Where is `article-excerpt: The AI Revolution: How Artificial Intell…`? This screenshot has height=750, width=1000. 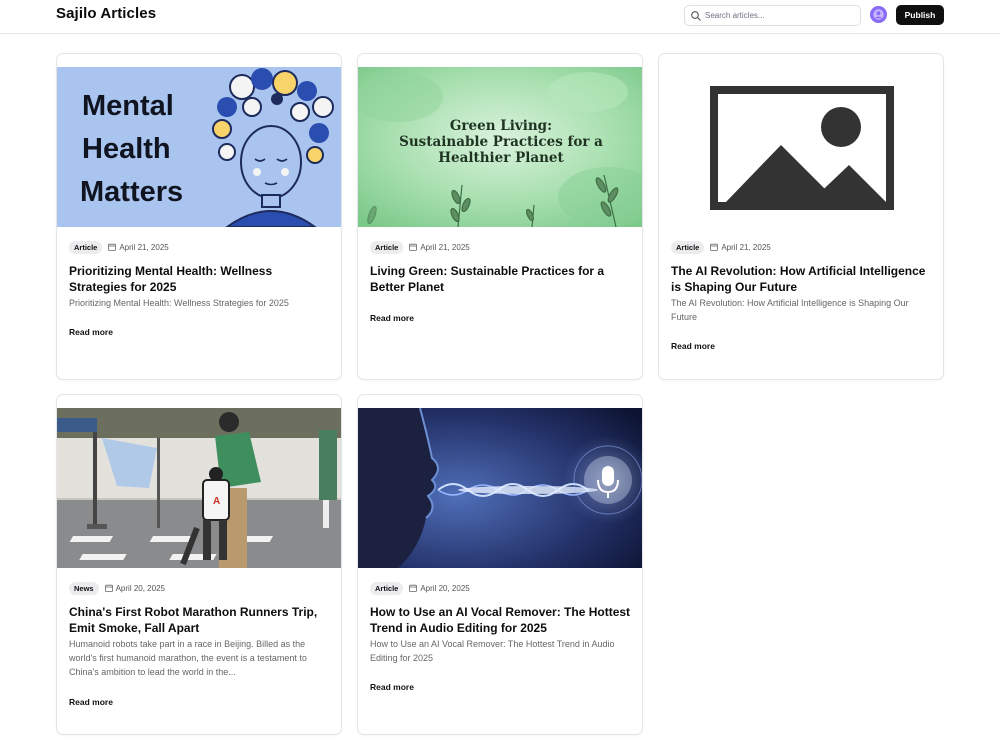 article-excerpt: The AI Revolution: How Artificial Intell… is located at coordinates (790, 310).